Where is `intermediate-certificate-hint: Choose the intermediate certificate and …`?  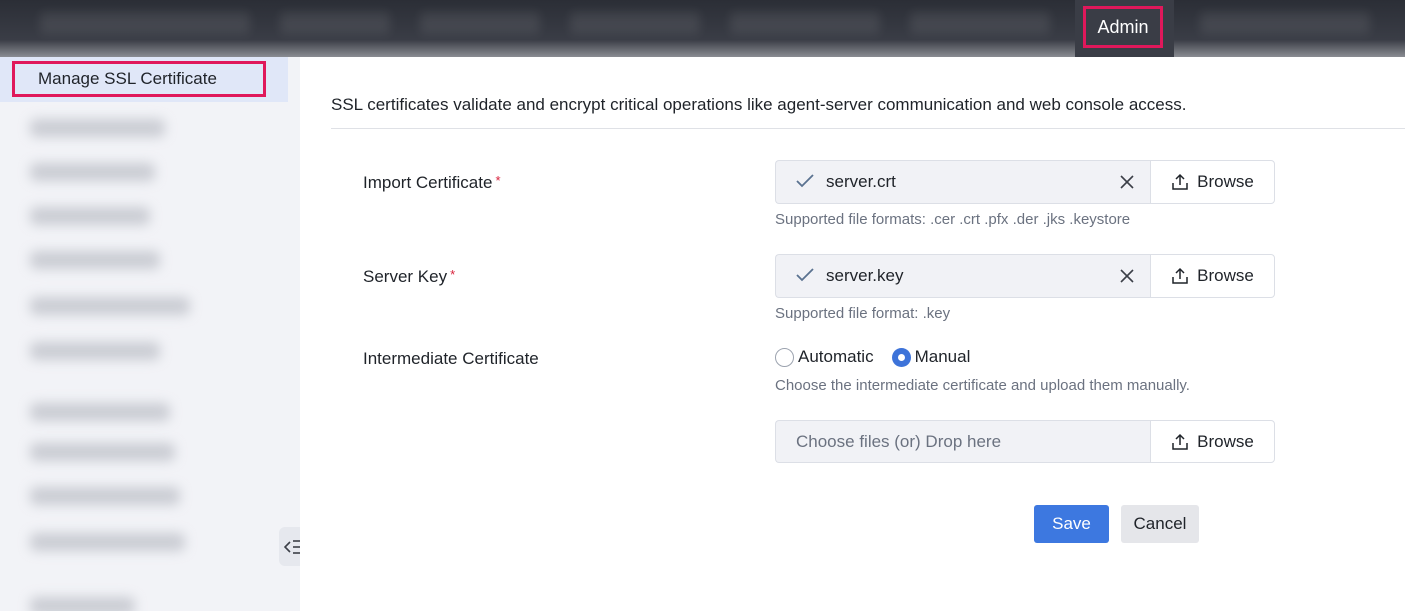 intermediate-certificate-hint: Choose the intermediate certificate and … is located at coordinates (982, 385).